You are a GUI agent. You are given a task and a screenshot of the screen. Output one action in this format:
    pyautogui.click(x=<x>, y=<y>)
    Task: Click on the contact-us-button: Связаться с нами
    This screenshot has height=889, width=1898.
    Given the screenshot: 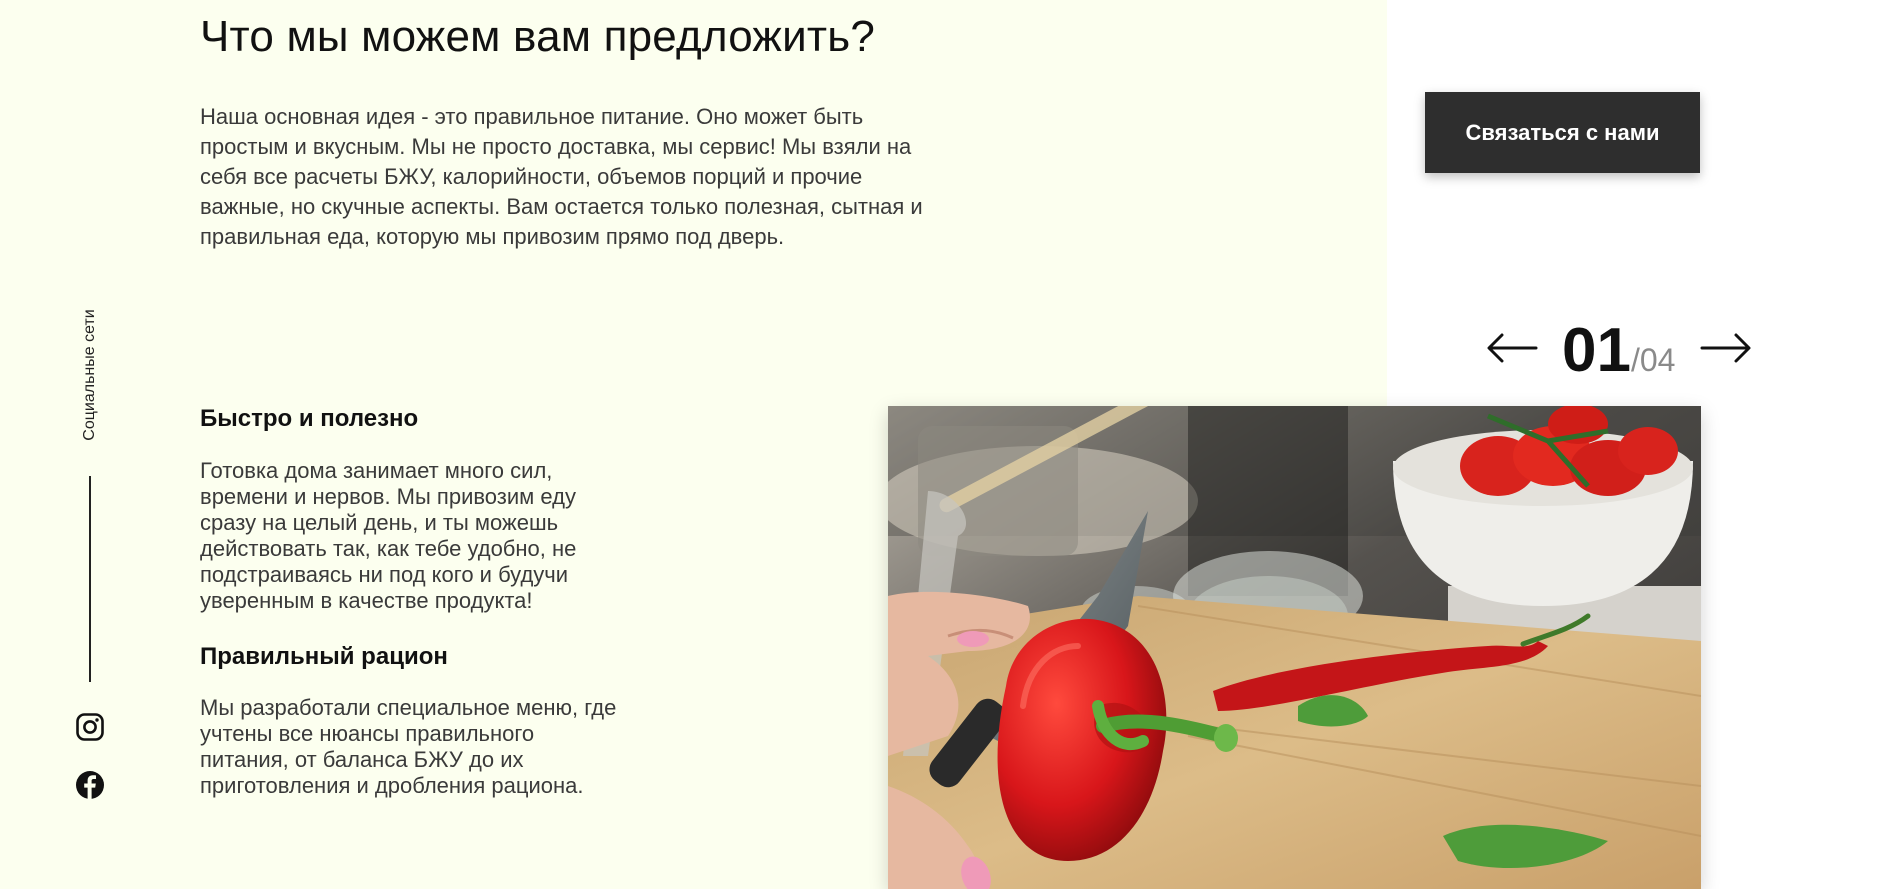 What is the action you would take?
    pyautogui.click(x=1562, y=132)
    